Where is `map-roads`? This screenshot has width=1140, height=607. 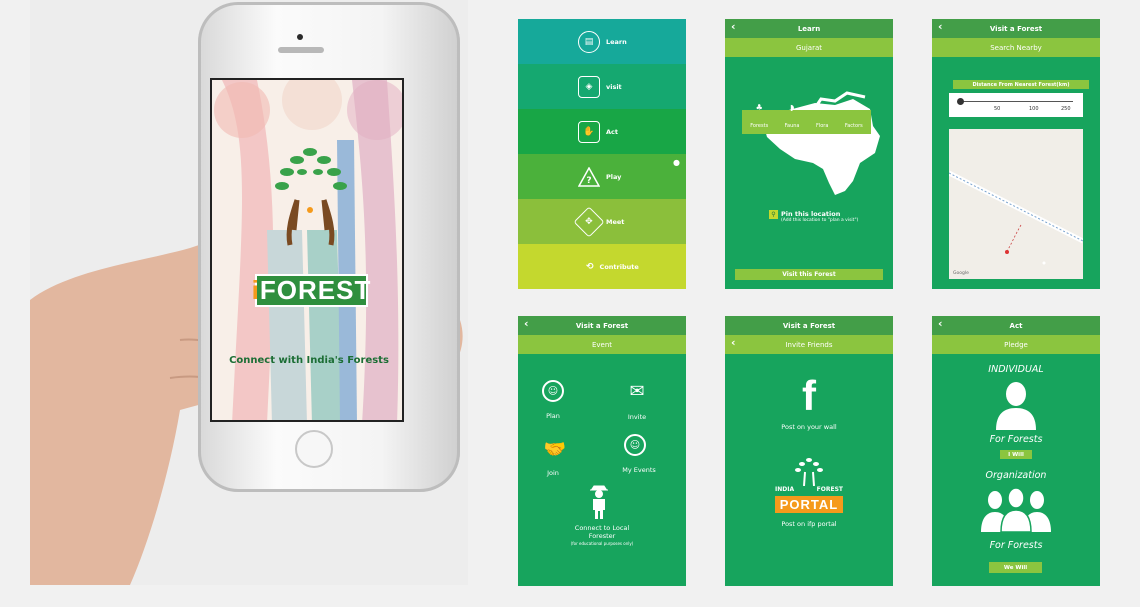 map-roads is located at coordinates (1016, 217).